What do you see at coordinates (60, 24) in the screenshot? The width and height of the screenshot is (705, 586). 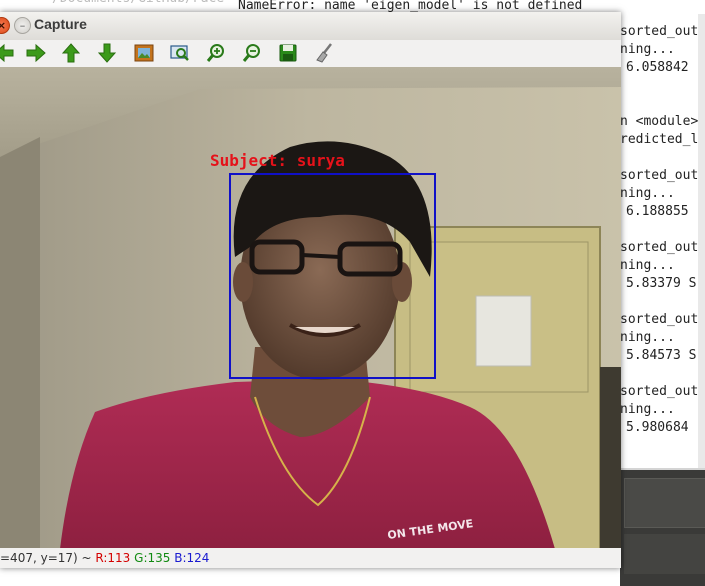 I see `window-title: Capture` at bounding box center [60, 24].